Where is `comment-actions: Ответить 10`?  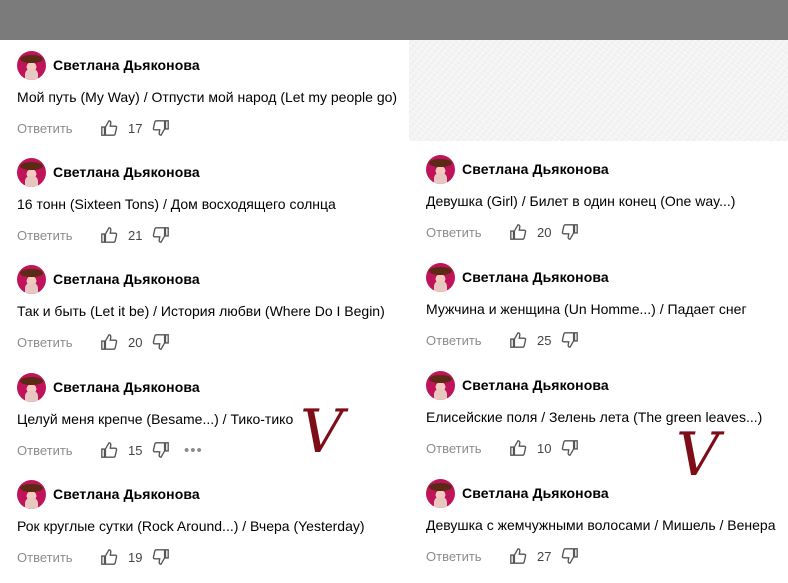 comment-actions: Ответить 10 is located at coordinates (502, 448).